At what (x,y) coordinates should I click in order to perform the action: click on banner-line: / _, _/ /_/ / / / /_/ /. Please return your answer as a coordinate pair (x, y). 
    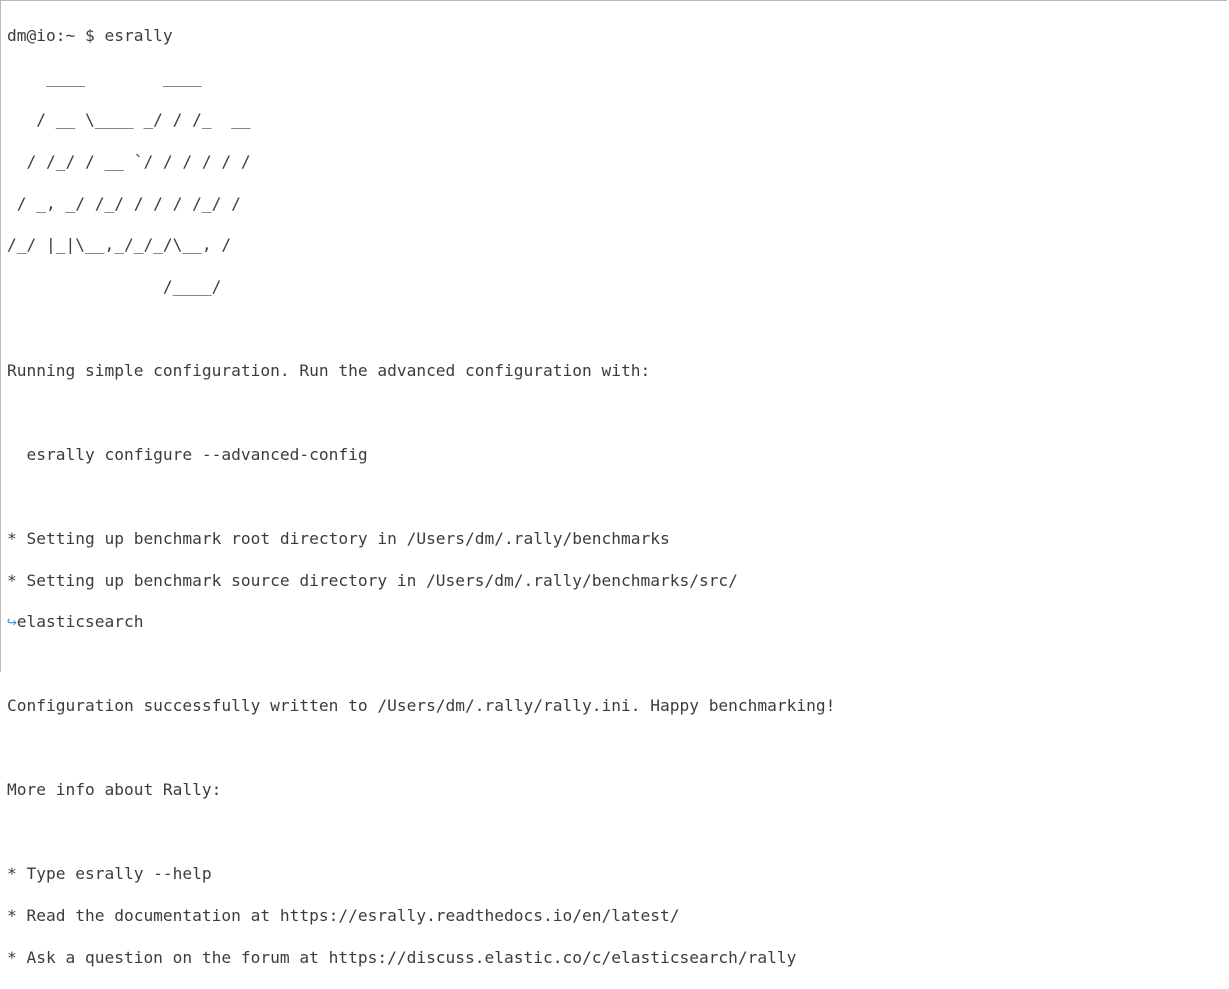
    Looking at the image, I should click on (124, 203).